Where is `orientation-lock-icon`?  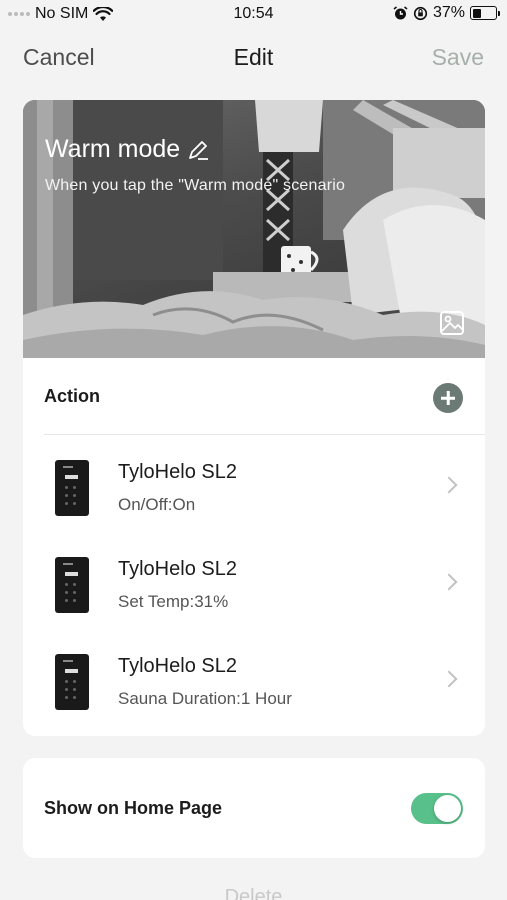 orientation-lock-icon is located at coordinates (420, 13).